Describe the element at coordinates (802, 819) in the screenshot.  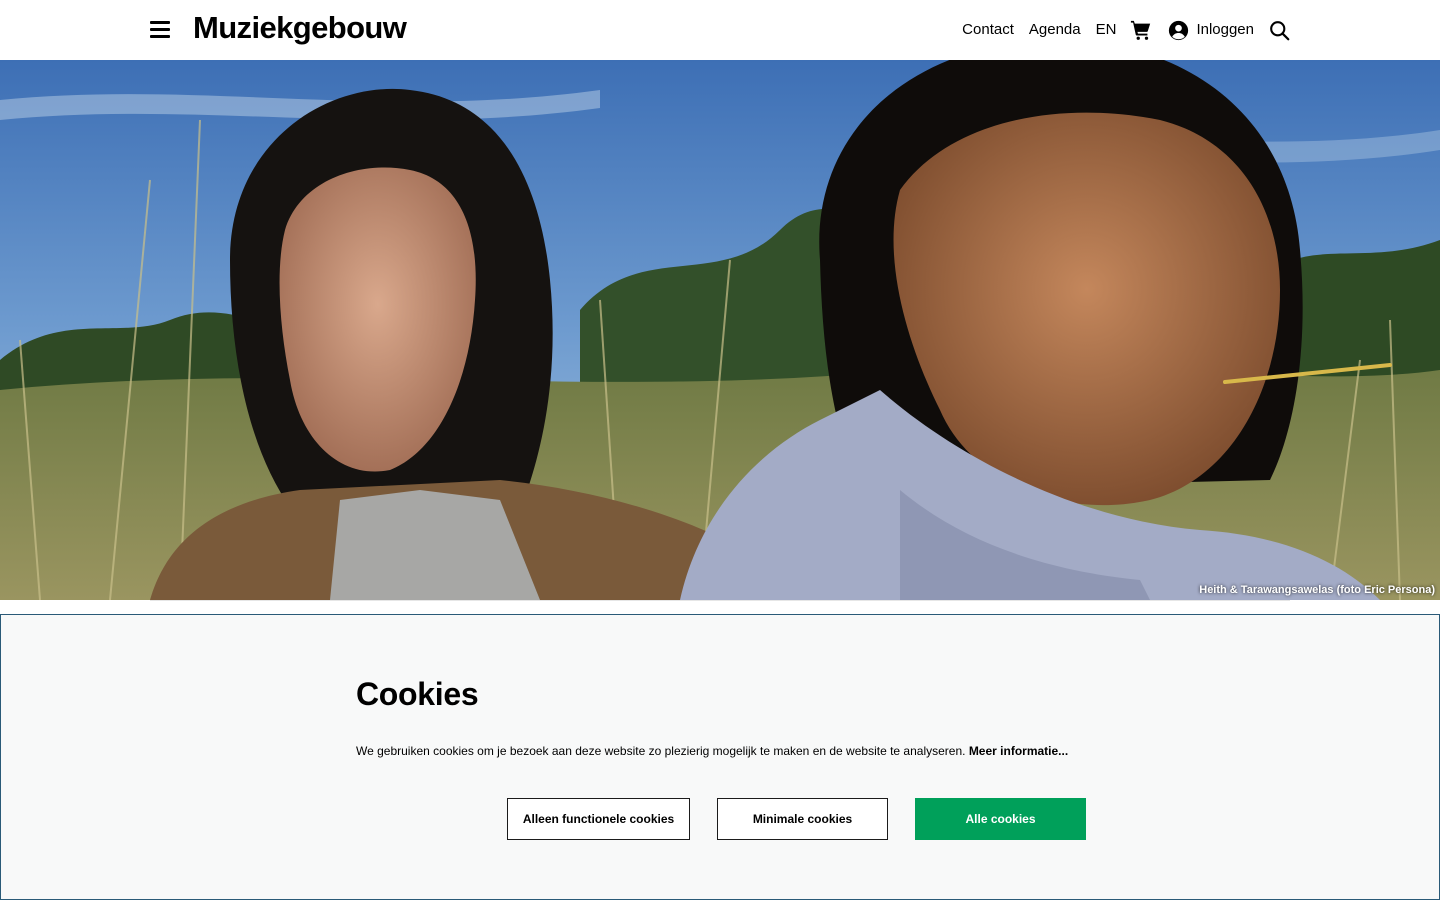
I see `minimal-cookies-button: Minimale cookies` at that location.